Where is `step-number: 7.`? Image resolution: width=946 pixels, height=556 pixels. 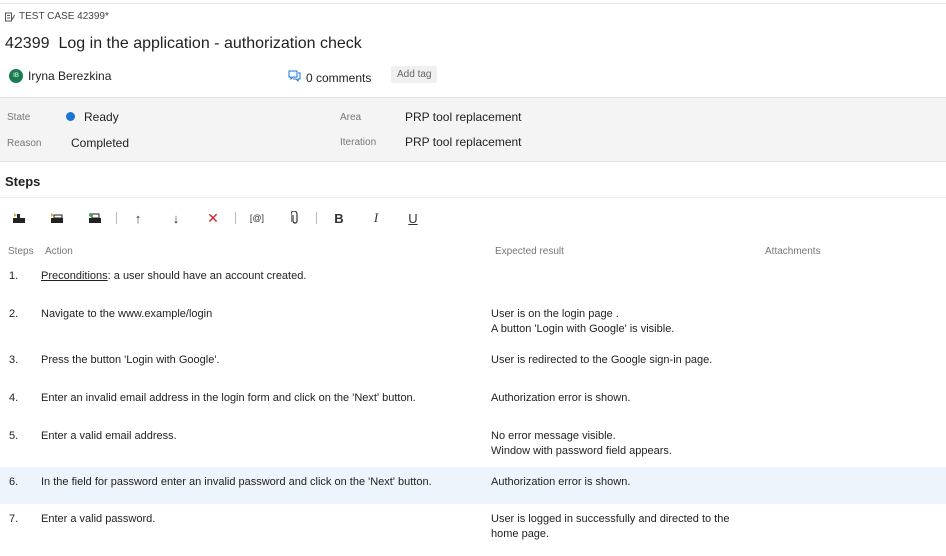 step-number: 7. is located at coordinates (14, 519).